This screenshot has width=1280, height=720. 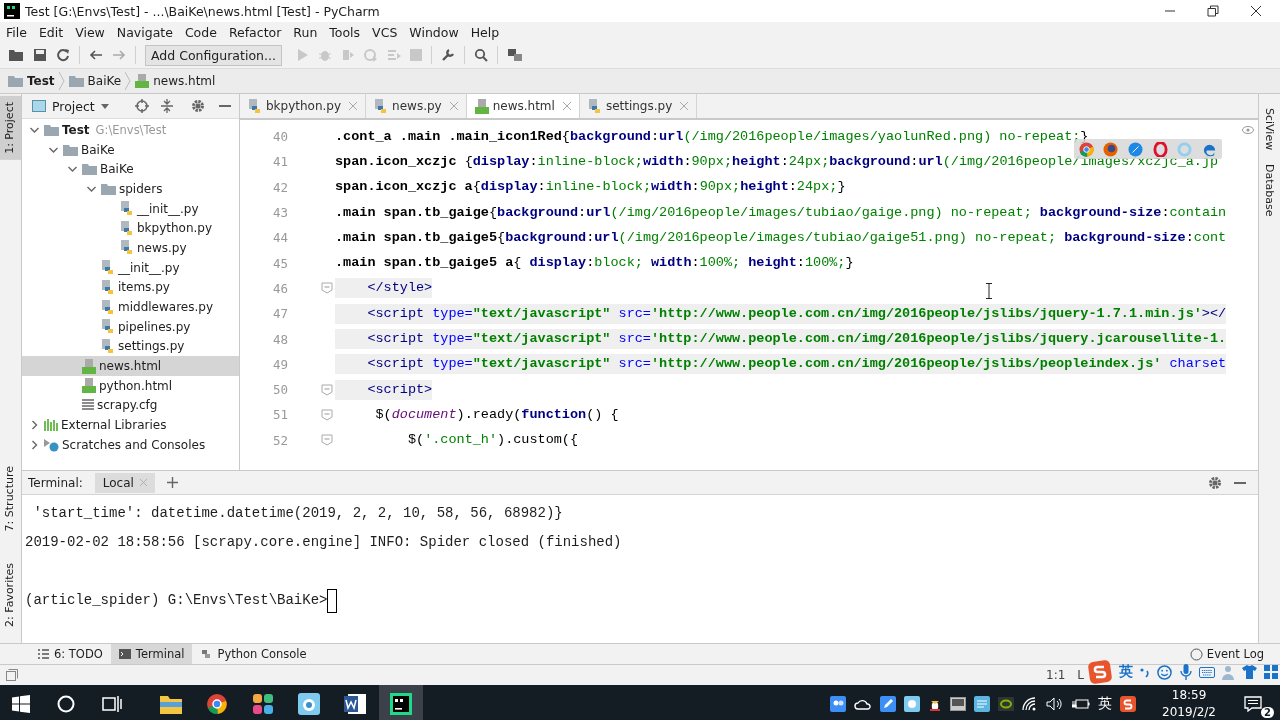 What do you see at coordinates (51, 32) in the screenshot?
I see `menu-item: Edit` at bounding box center [51, 32].